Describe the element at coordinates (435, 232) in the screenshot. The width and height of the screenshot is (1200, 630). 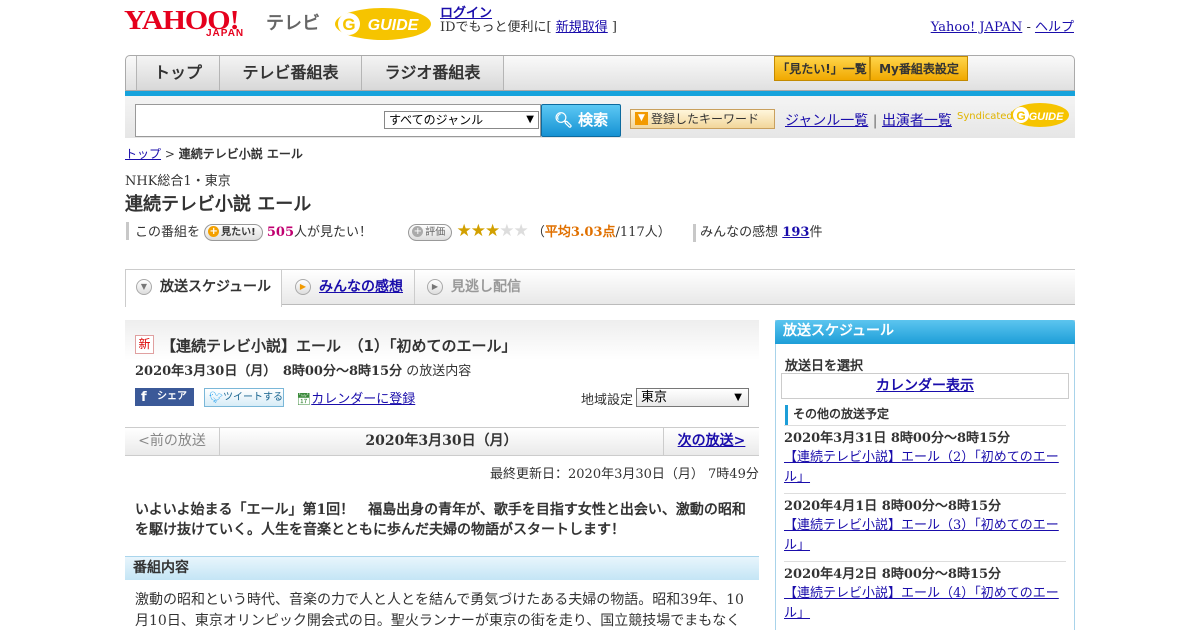
I see `rate-button-label: 評価` at that location.